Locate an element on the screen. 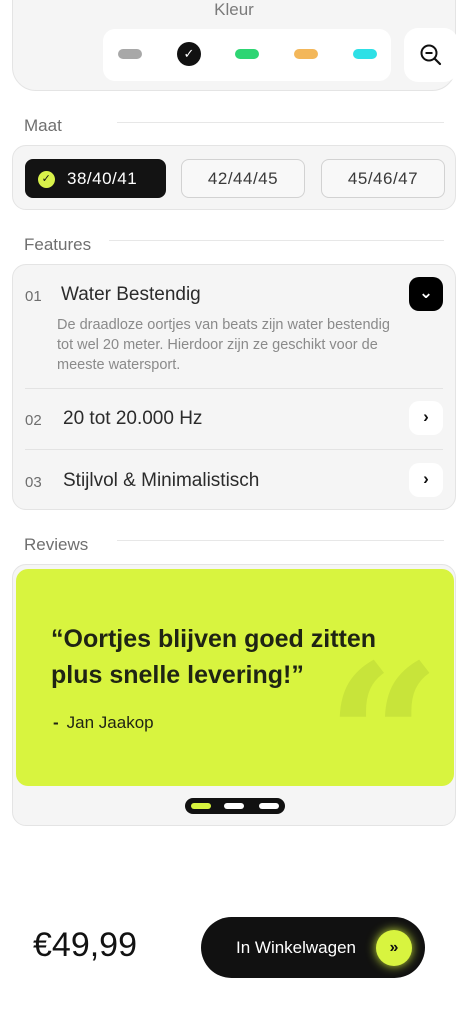 The height and width of the screenshot is (1012, 468). feature-item-hz: 02 20 tot 20.000 Hz › is located at coordinates (234, 419).